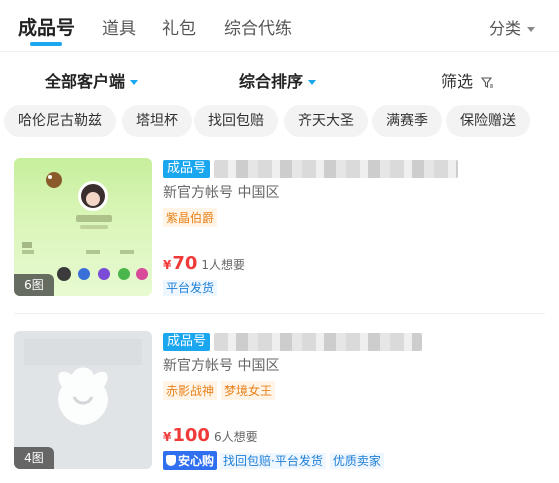 This screenshot has width=559, height=483. What do you see at coordinates (119, 26) in the screenshot?
I see `tab-items: 道具` at bounding box center [119, 26].